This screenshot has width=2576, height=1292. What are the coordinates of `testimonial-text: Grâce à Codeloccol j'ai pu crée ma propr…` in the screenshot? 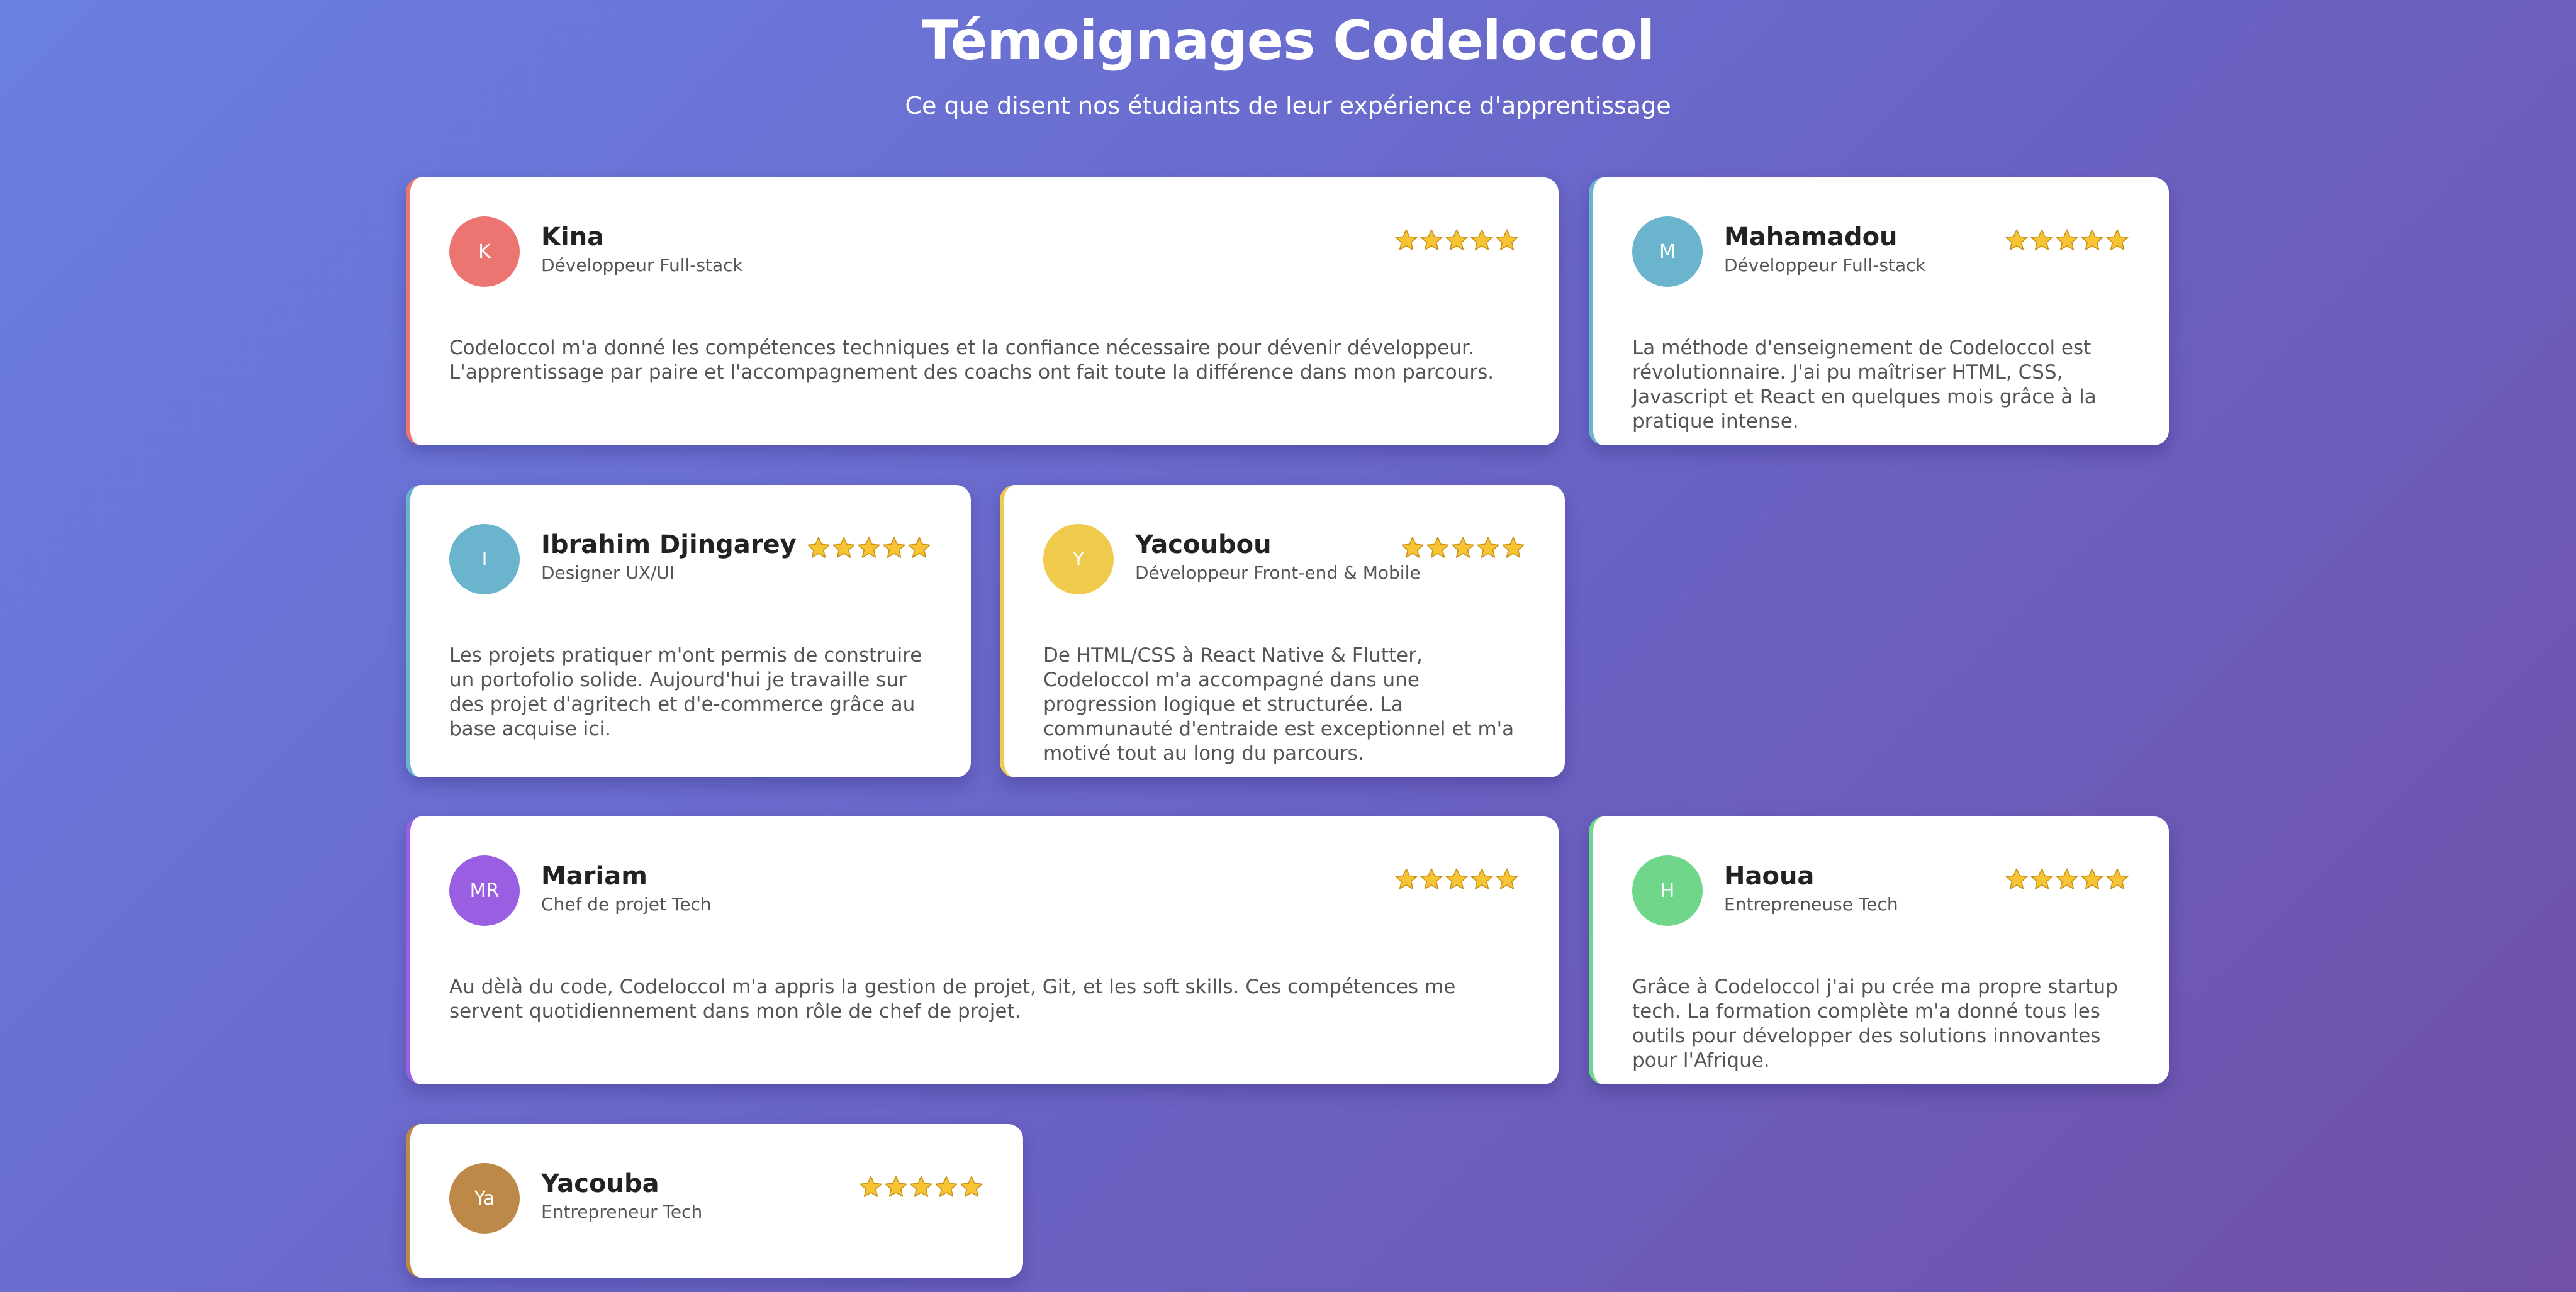 It's located at (1875, 1024).